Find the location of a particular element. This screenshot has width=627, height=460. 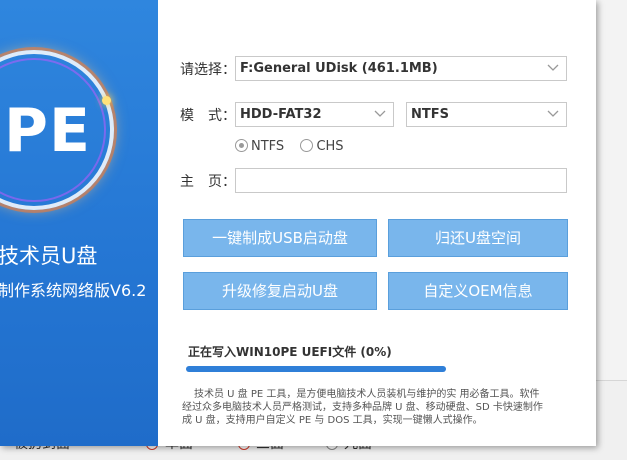

radio-chs-label: CHS is located at coordinates (330, 146).